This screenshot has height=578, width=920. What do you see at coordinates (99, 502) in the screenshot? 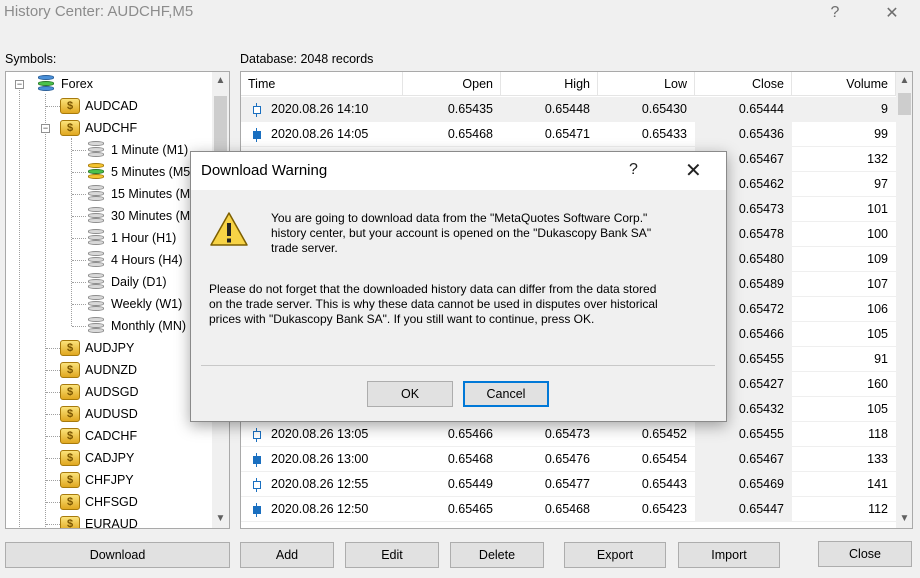
I see `tree-item-chfsgd: $ CHFSGD` at bounding box center [99, 502].